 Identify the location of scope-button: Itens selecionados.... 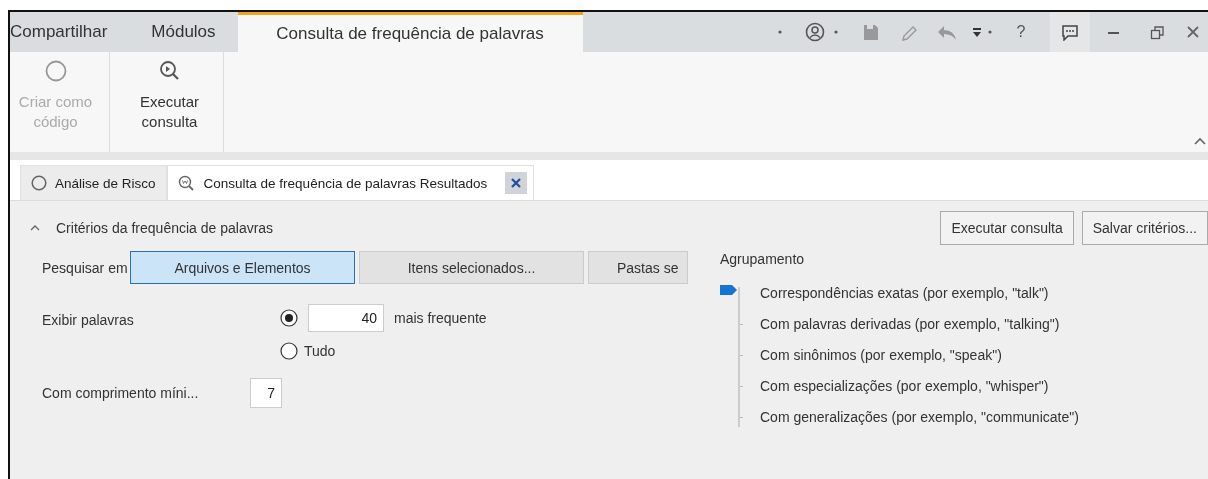
(471, 267).